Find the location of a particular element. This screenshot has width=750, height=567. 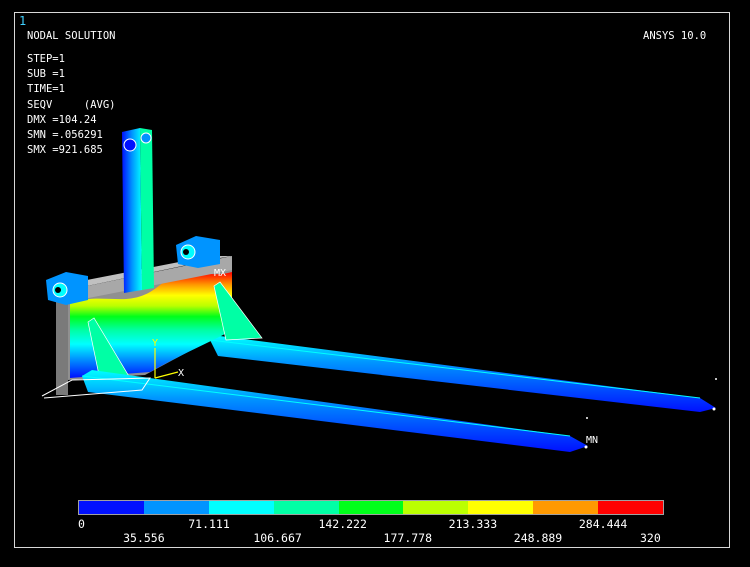

legend-tick-top: 142.222 is located at coordinates (342, 524).